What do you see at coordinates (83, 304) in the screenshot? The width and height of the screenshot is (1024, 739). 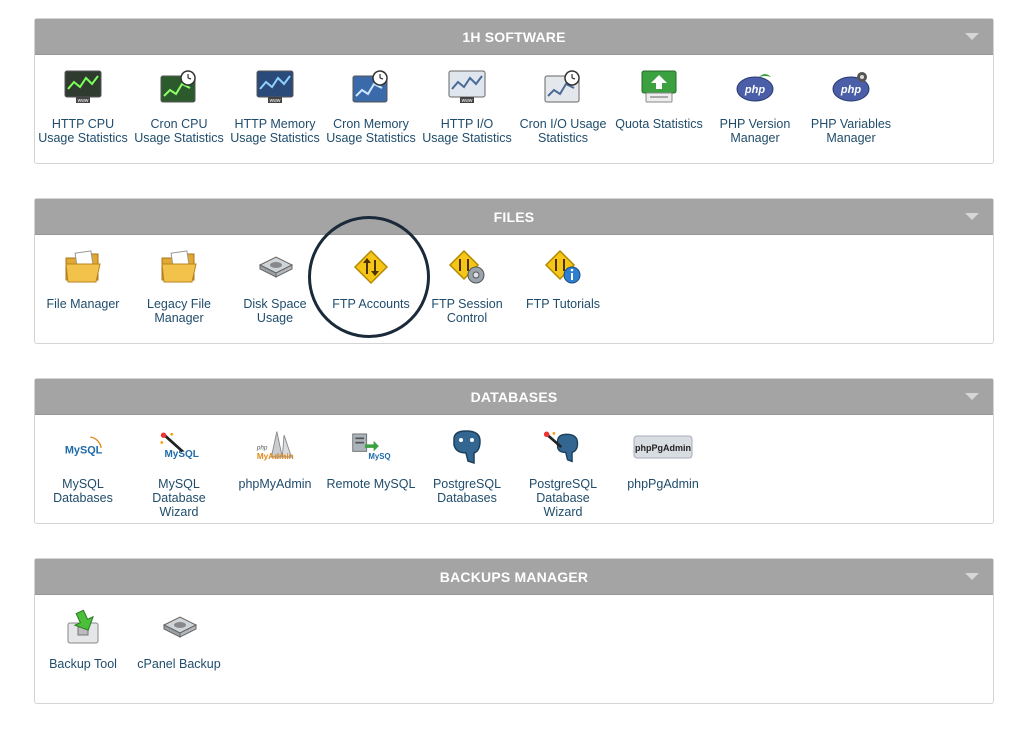 I see `item-label: File Manager` at bounding box center [83, 304].